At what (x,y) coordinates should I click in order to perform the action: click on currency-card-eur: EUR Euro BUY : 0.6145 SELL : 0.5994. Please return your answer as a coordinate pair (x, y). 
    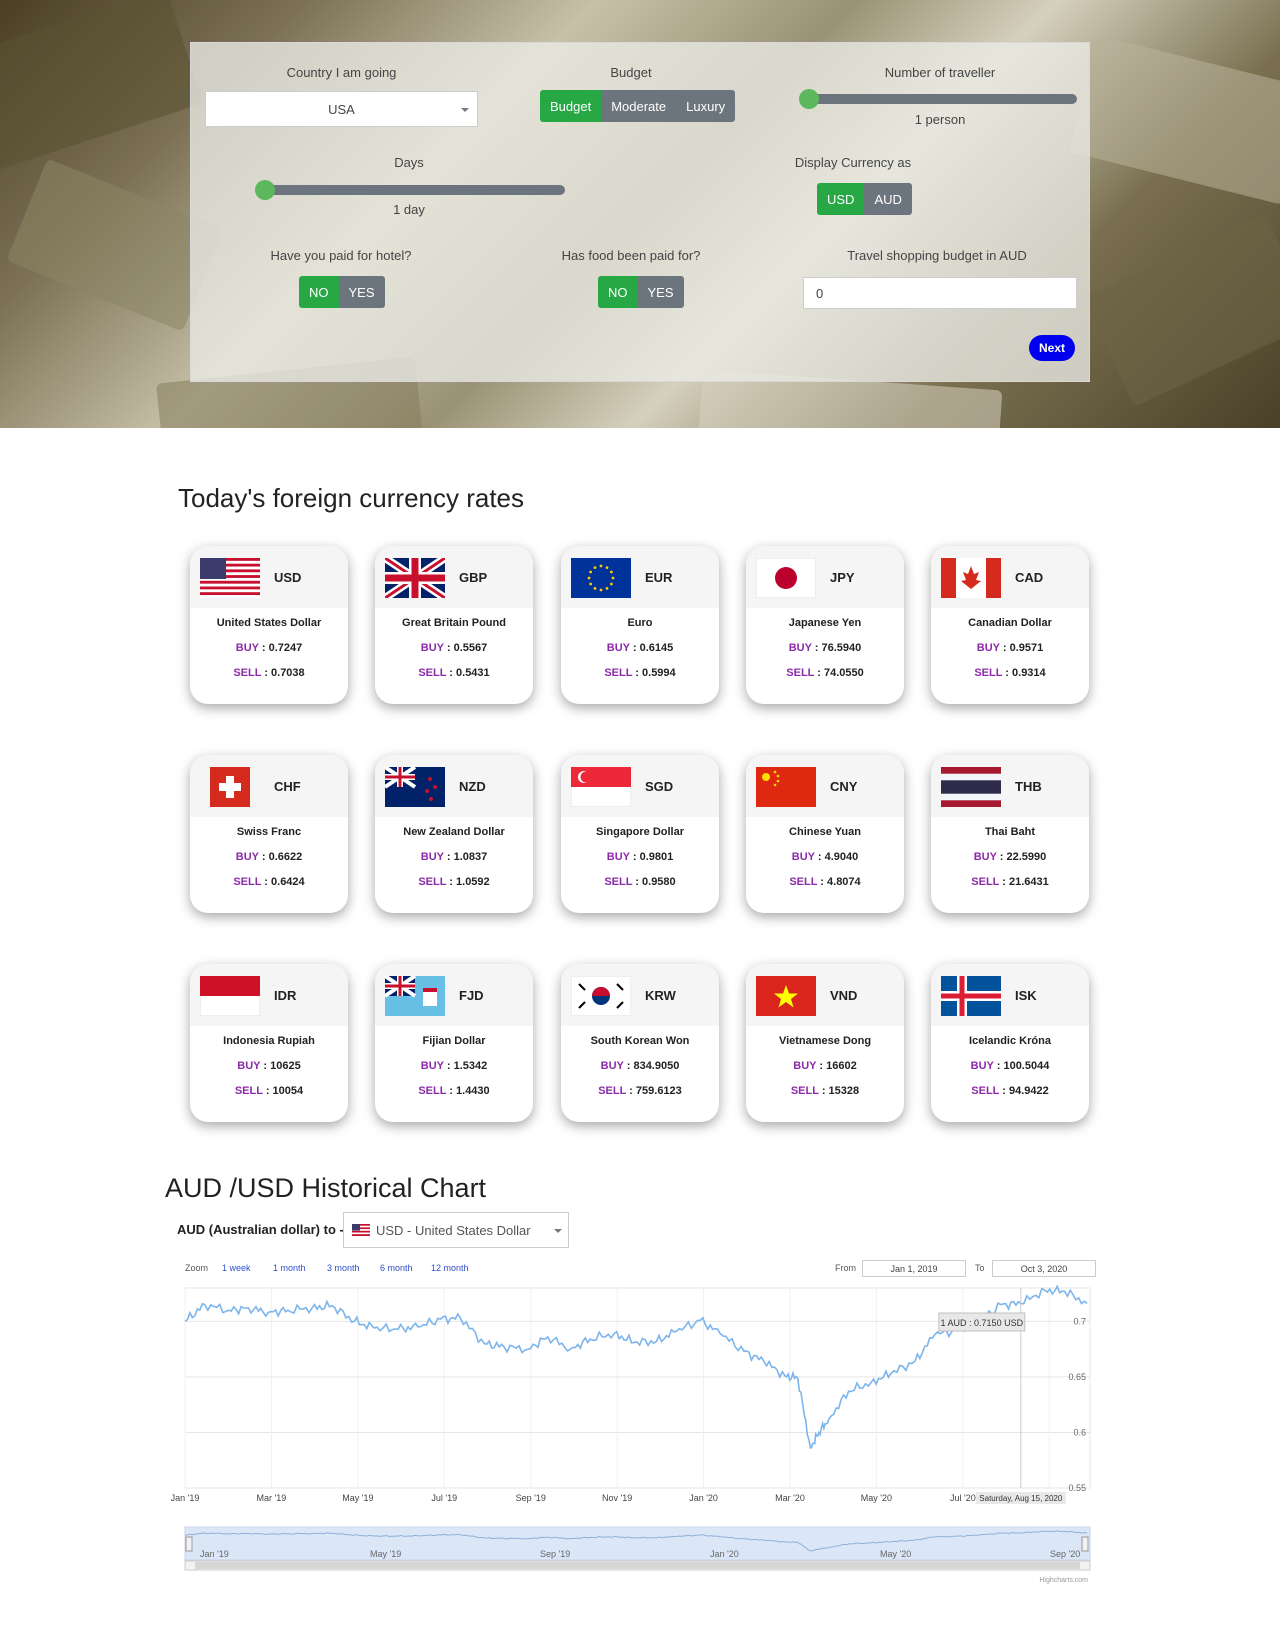
    Looking at the image, I should click on (640, 625).